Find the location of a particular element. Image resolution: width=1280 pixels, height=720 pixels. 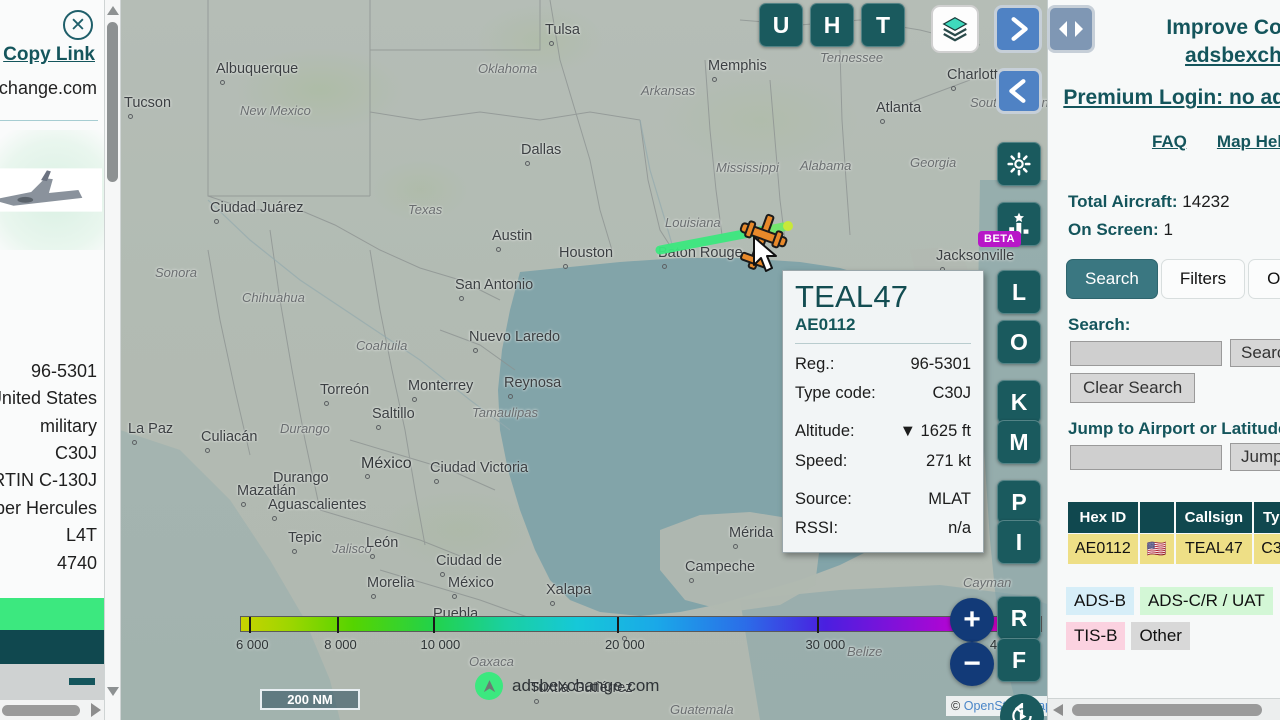

on-screen-row: On Screen: 1 is located at coordinates (1174, 230).